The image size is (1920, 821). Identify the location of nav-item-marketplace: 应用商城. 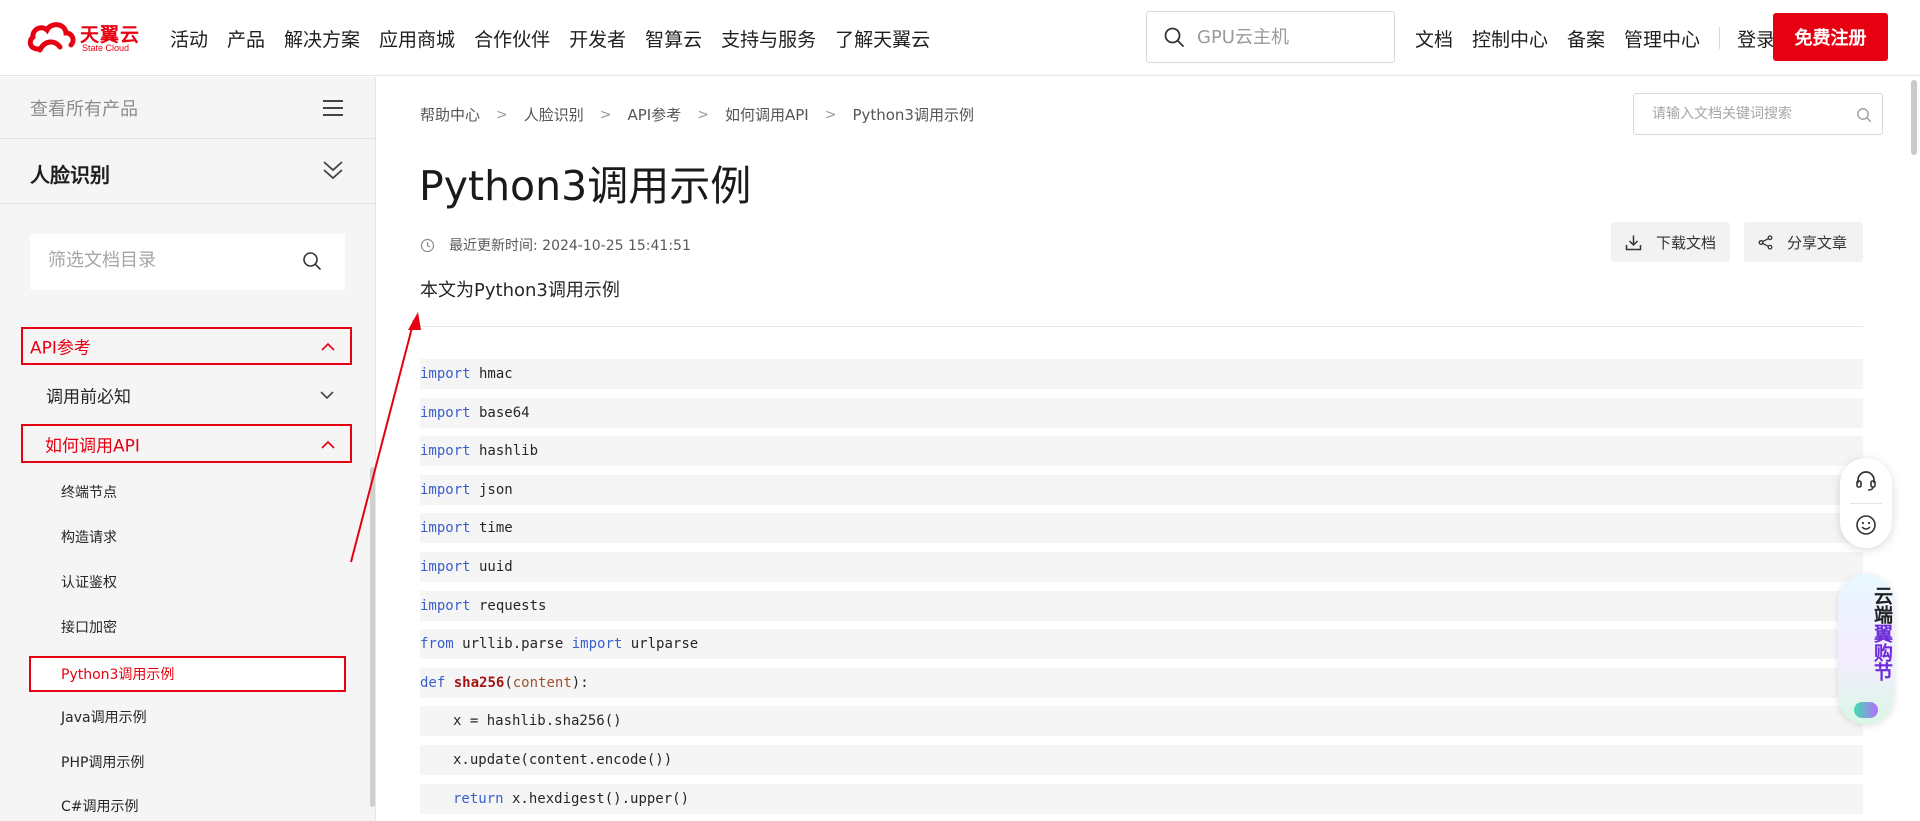
(417, 38).